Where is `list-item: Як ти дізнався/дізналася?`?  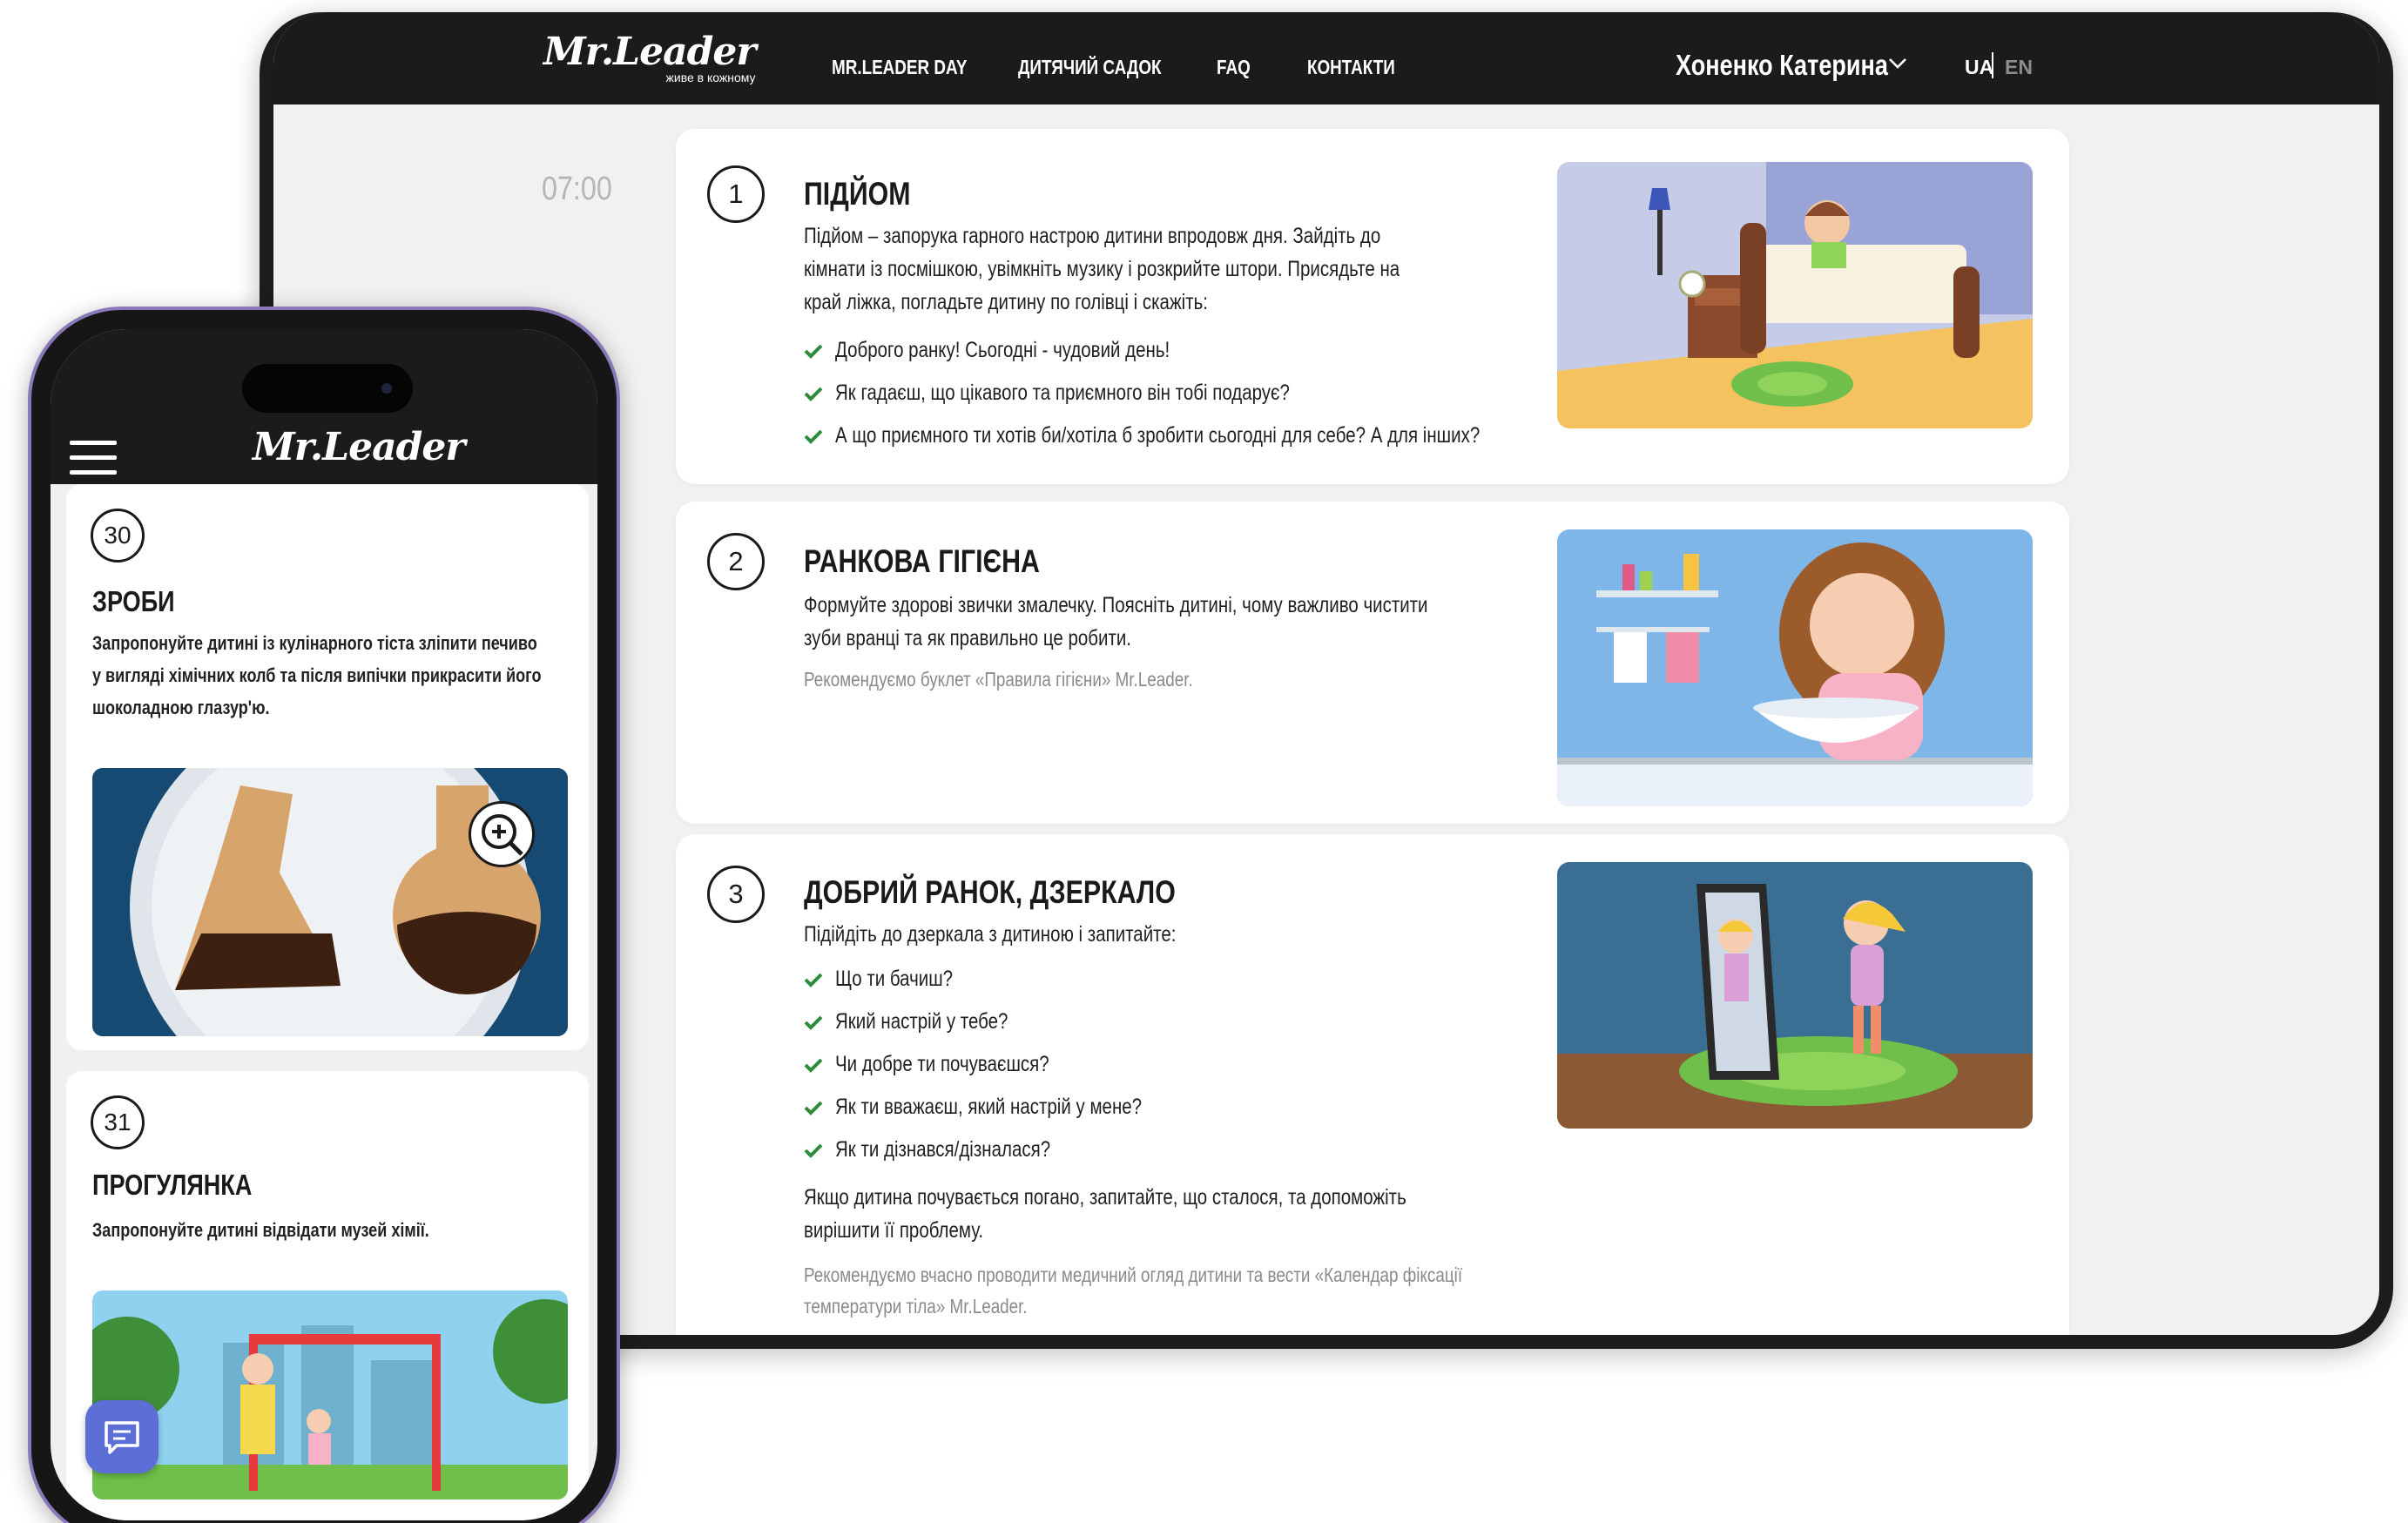 list-item: Як ти дізнався/дізналася? is located at coordinates (1006, 1150).